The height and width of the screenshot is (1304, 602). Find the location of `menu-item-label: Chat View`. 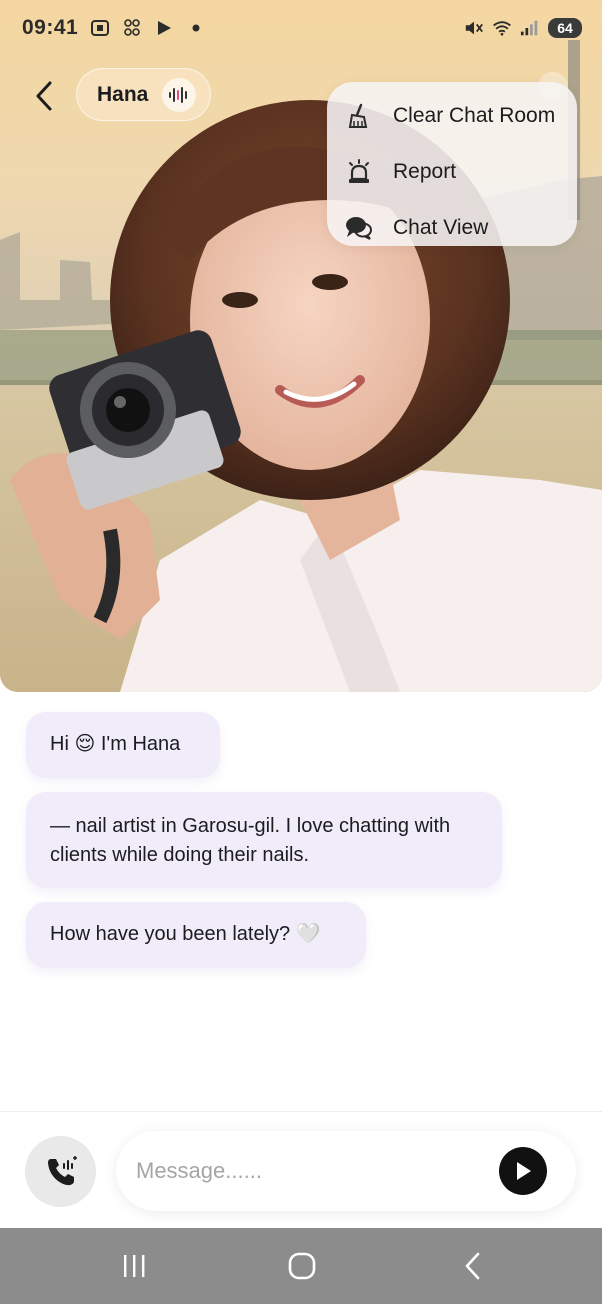

menu-item-label: Chat View is located at coordinates (441, 227).